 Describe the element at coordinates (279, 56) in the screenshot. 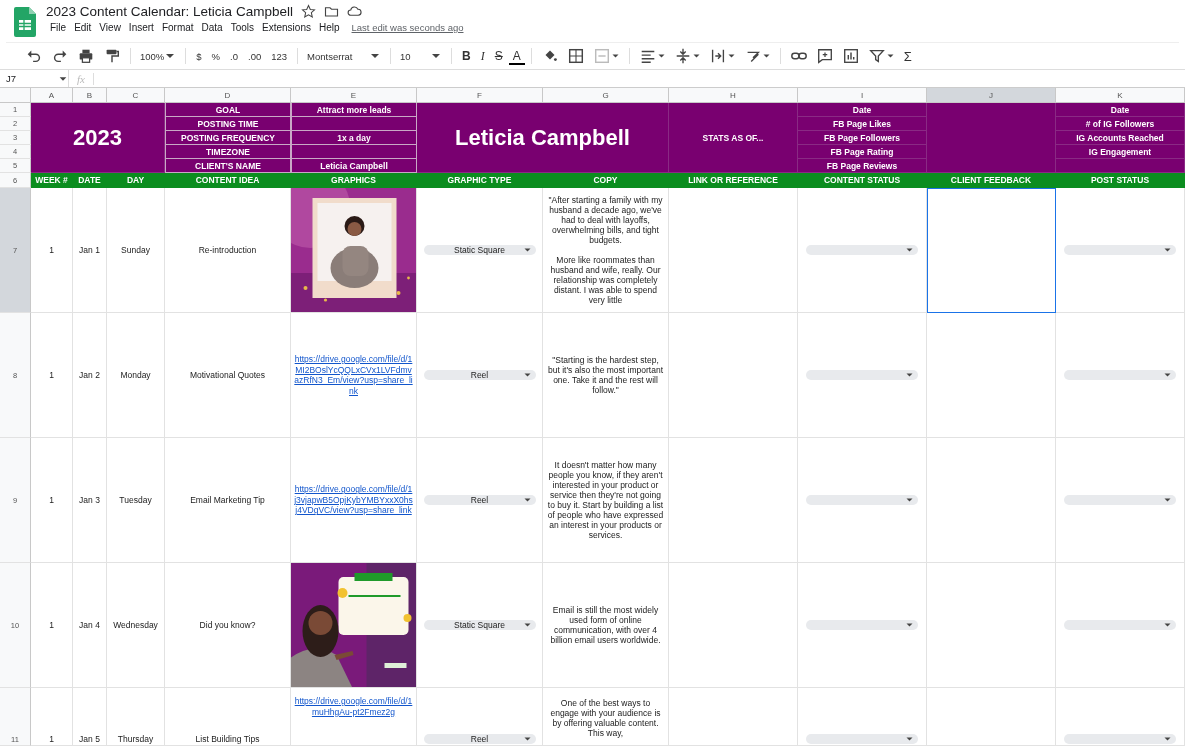

I see `number-format-button: 123` at that location.